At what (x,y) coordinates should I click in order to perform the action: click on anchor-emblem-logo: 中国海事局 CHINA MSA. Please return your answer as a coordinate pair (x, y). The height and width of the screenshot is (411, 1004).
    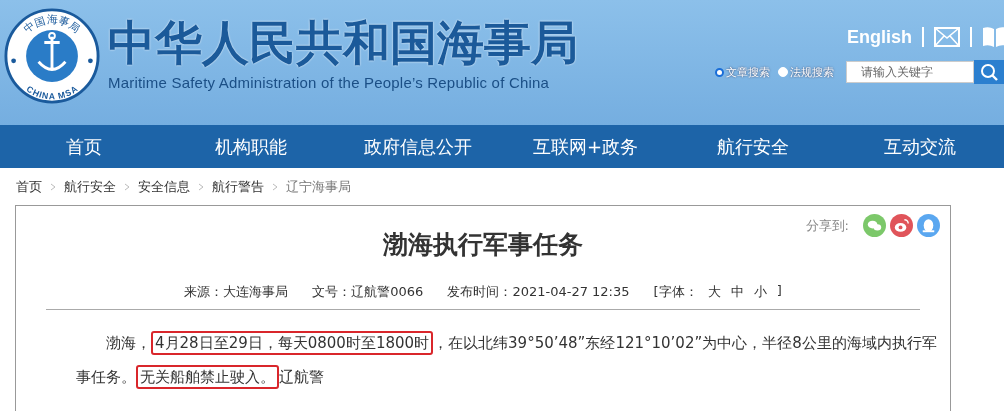
    Looking at the image, I should click on (52, 56).